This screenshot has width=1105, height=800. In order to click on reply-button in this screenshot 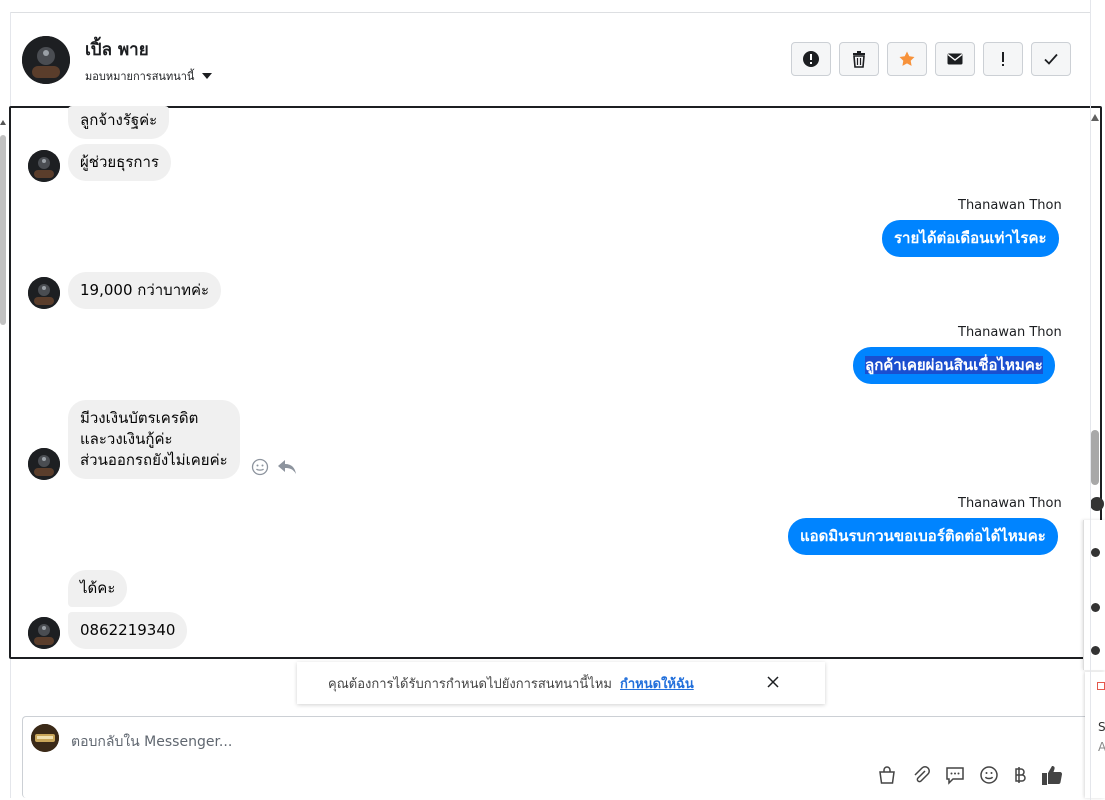, I will do `click(287, 467)`.